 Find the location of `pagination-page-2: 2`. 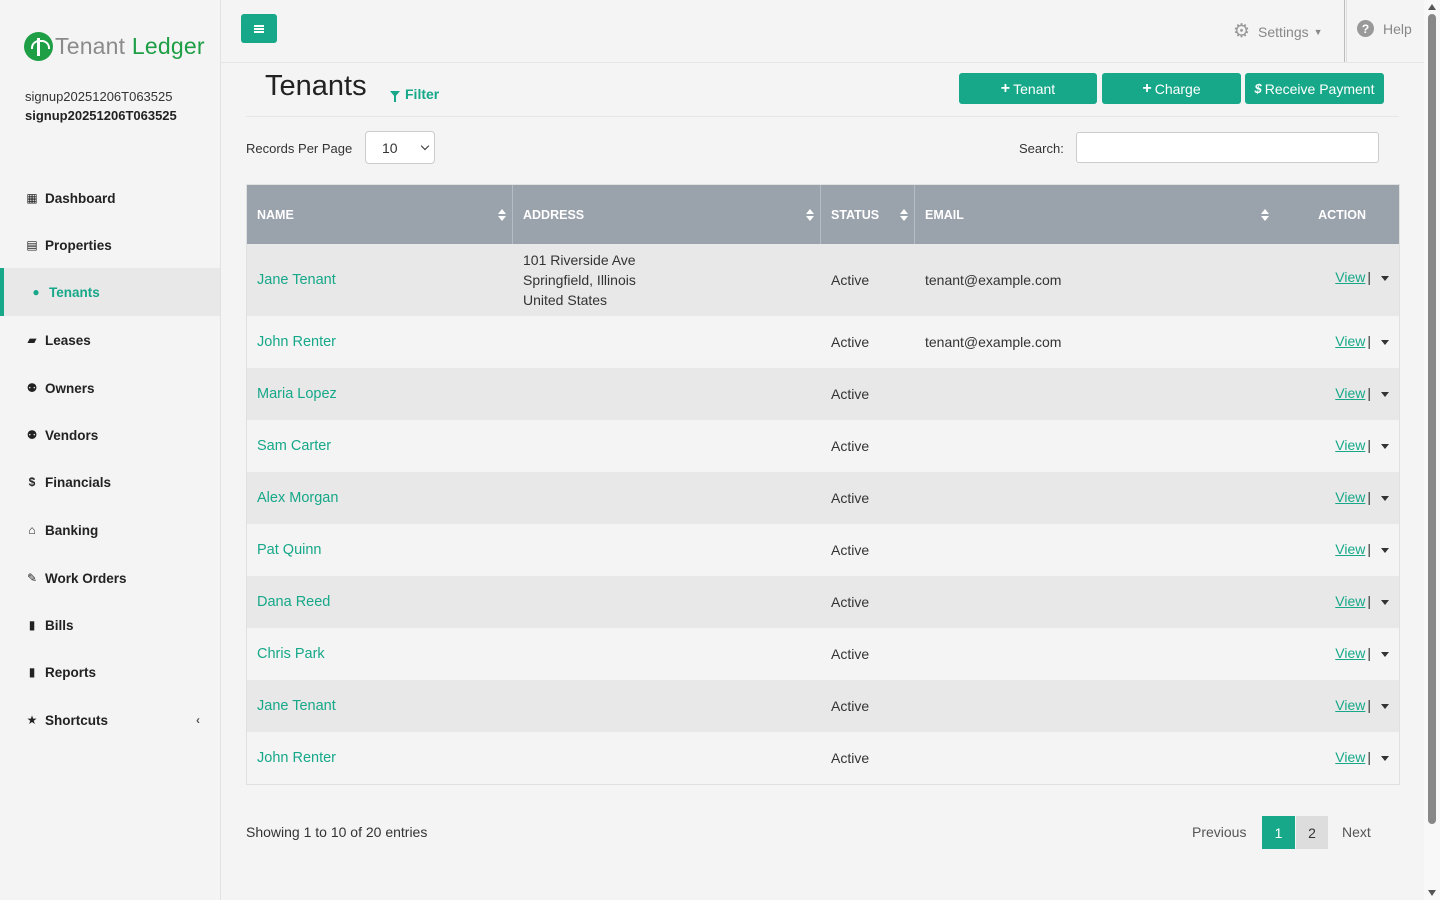

pagination-page-2: 2 is located at coordinates (1312, 832).